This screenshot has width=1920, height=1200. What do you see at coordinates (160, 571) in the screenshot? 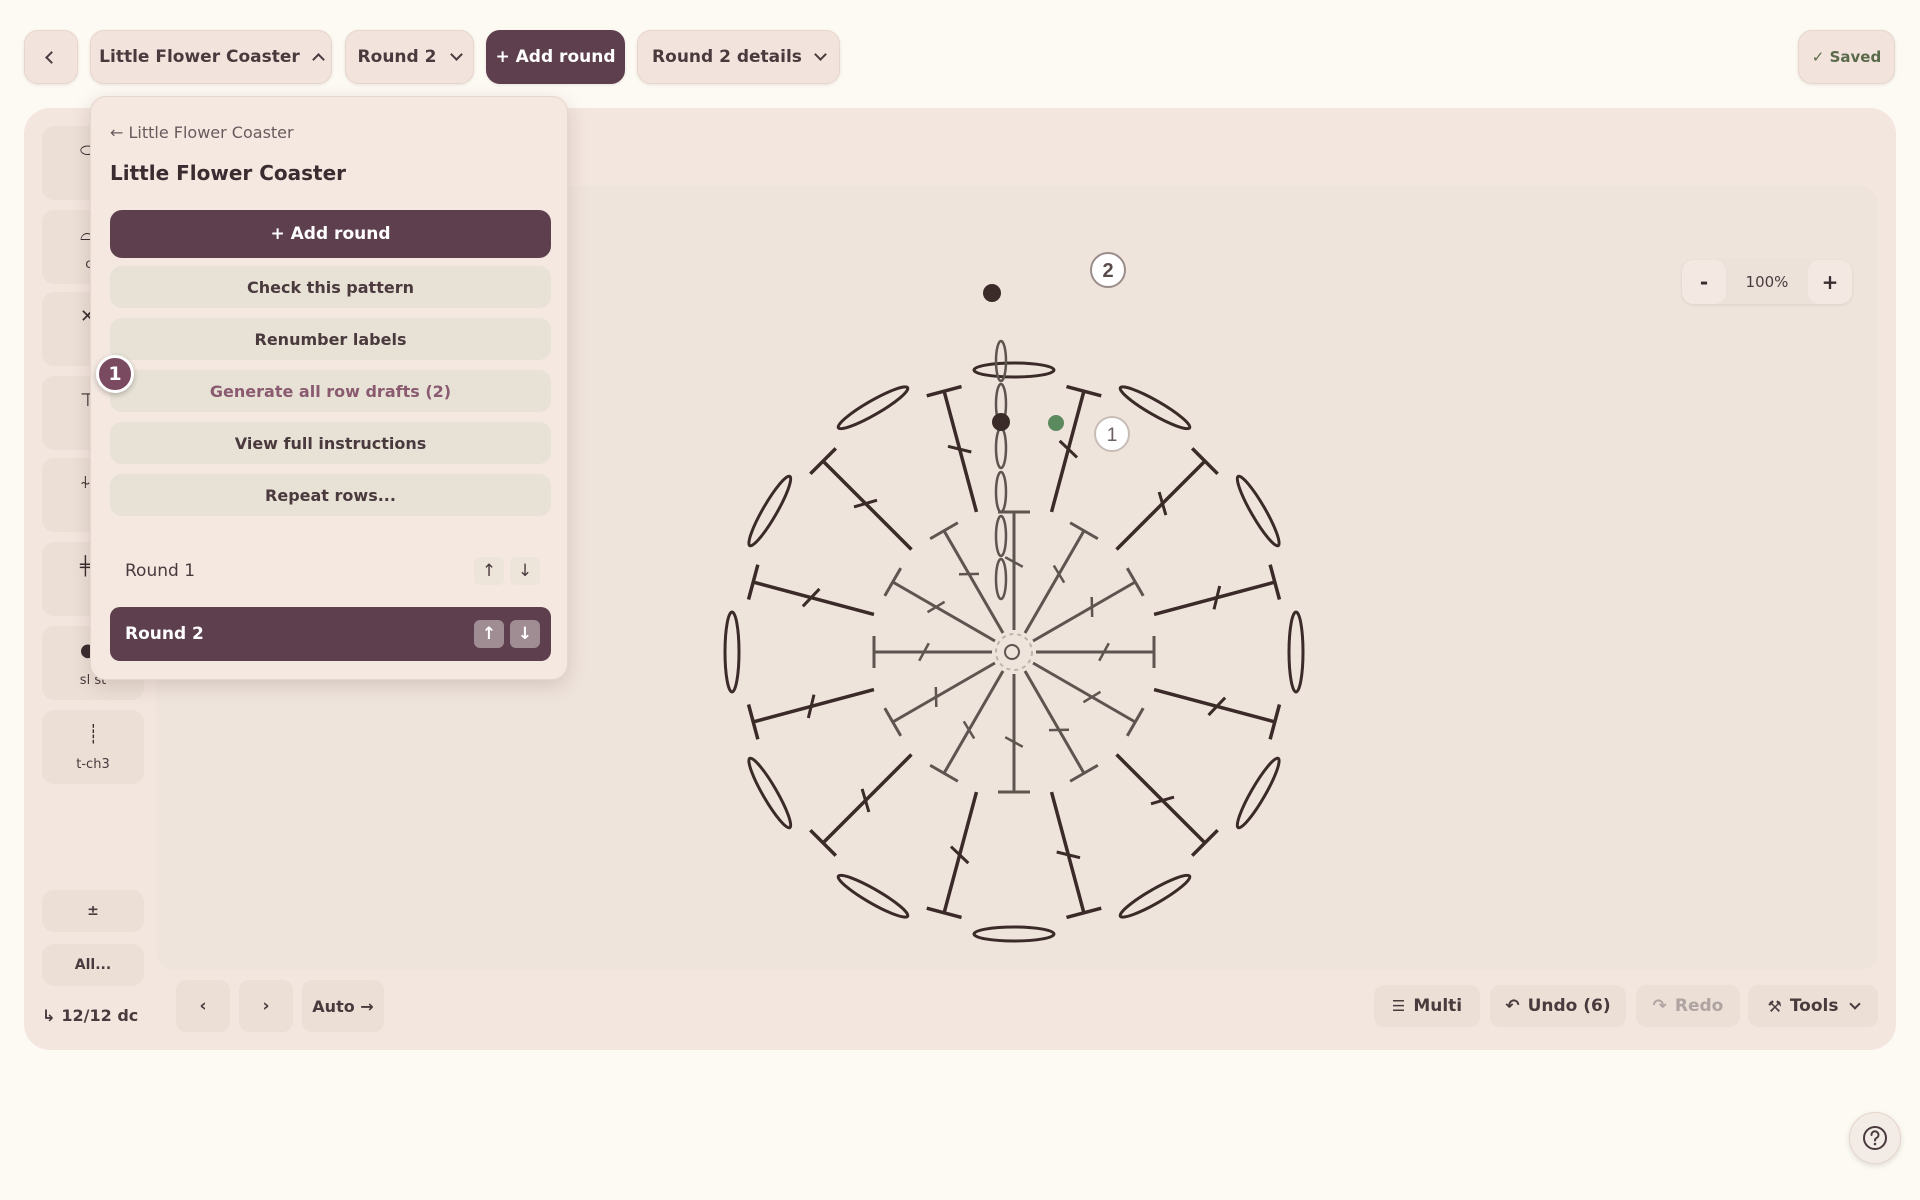
I see `round-label: Round 1` at bounding box center [160, 571].